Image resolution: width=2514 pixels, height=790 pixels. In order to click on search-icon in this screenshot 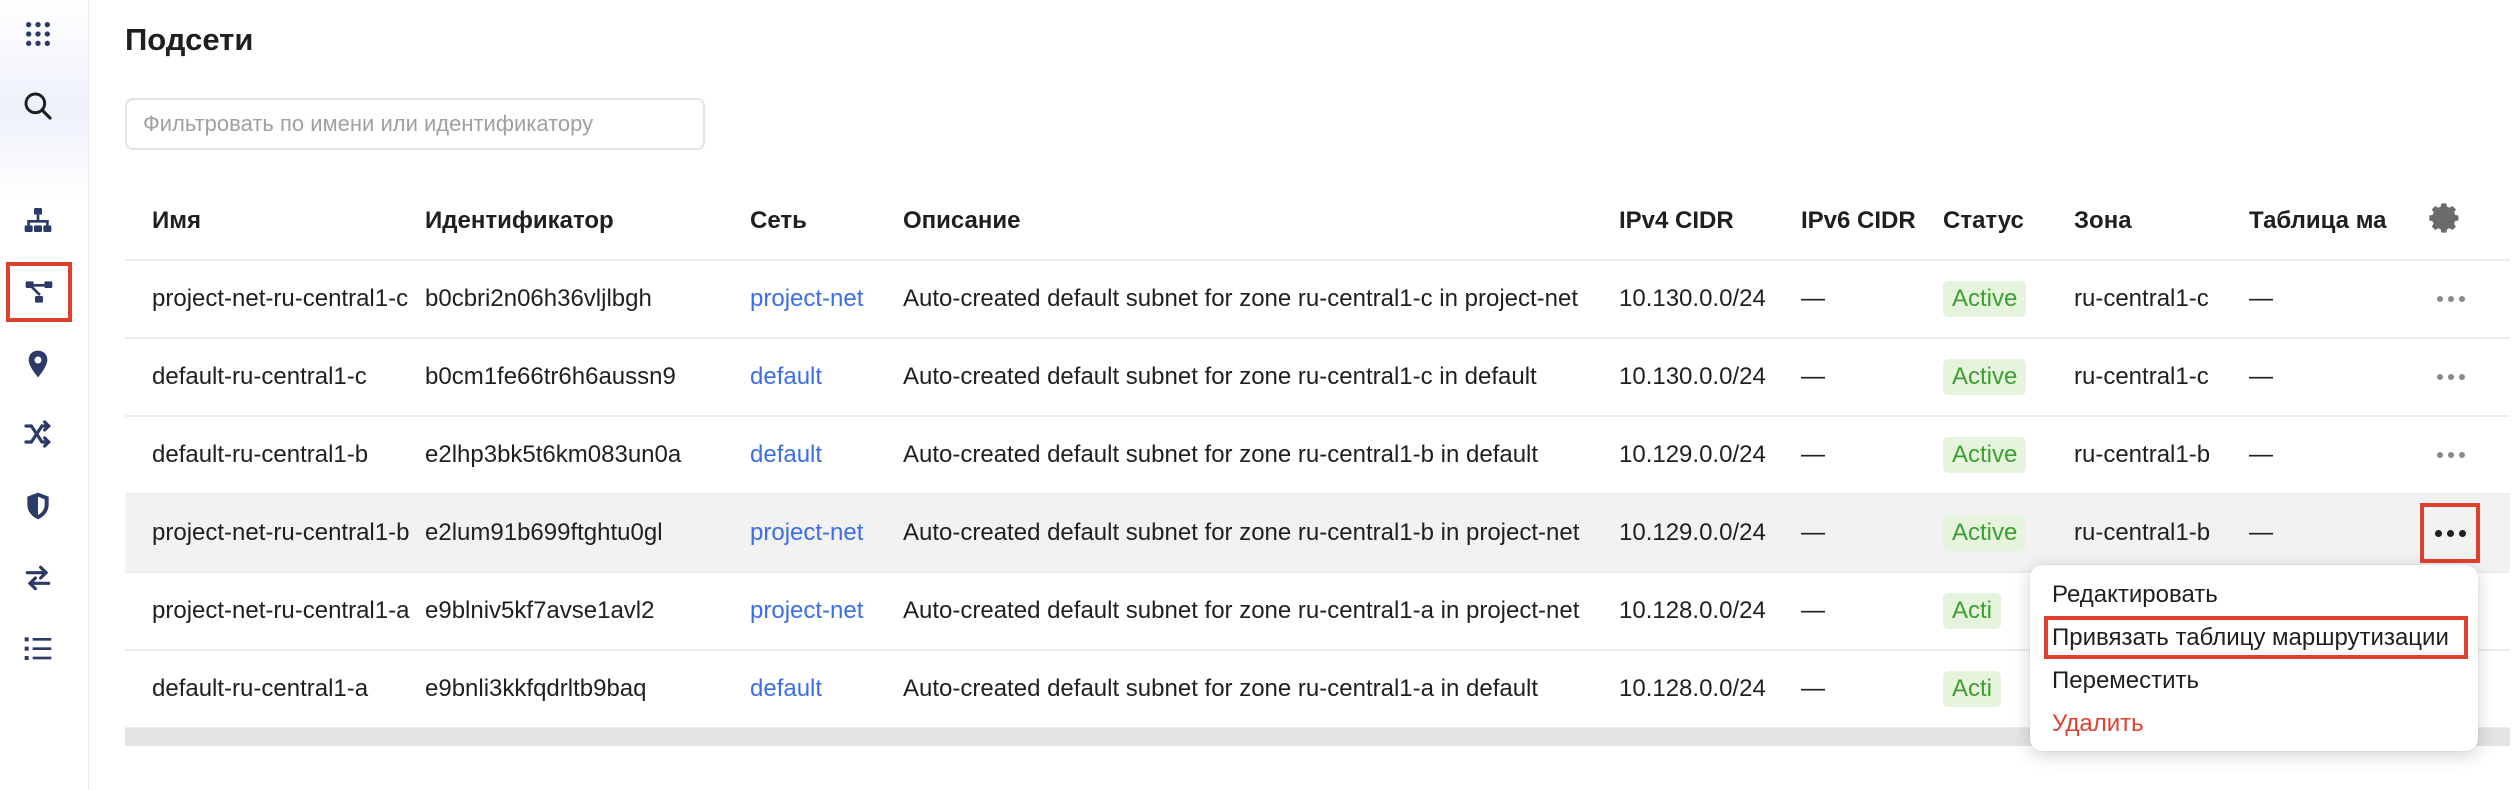, I will do `click(38, 106)`.